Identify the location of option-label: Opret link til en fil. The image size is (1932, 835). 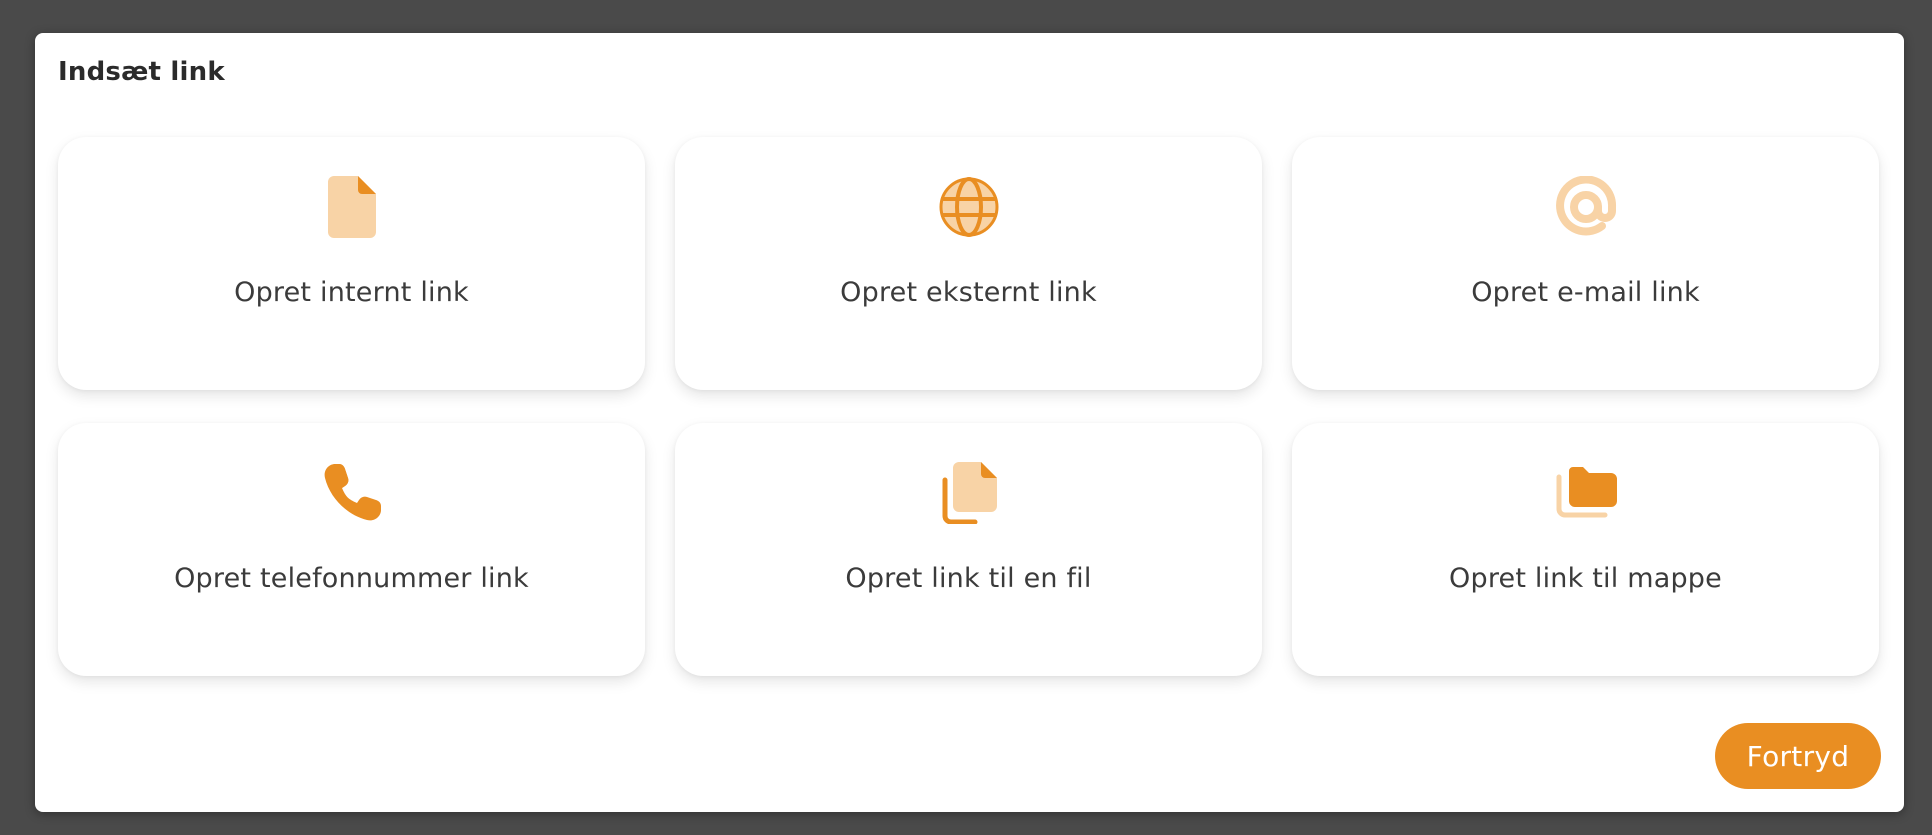
(968, 578).